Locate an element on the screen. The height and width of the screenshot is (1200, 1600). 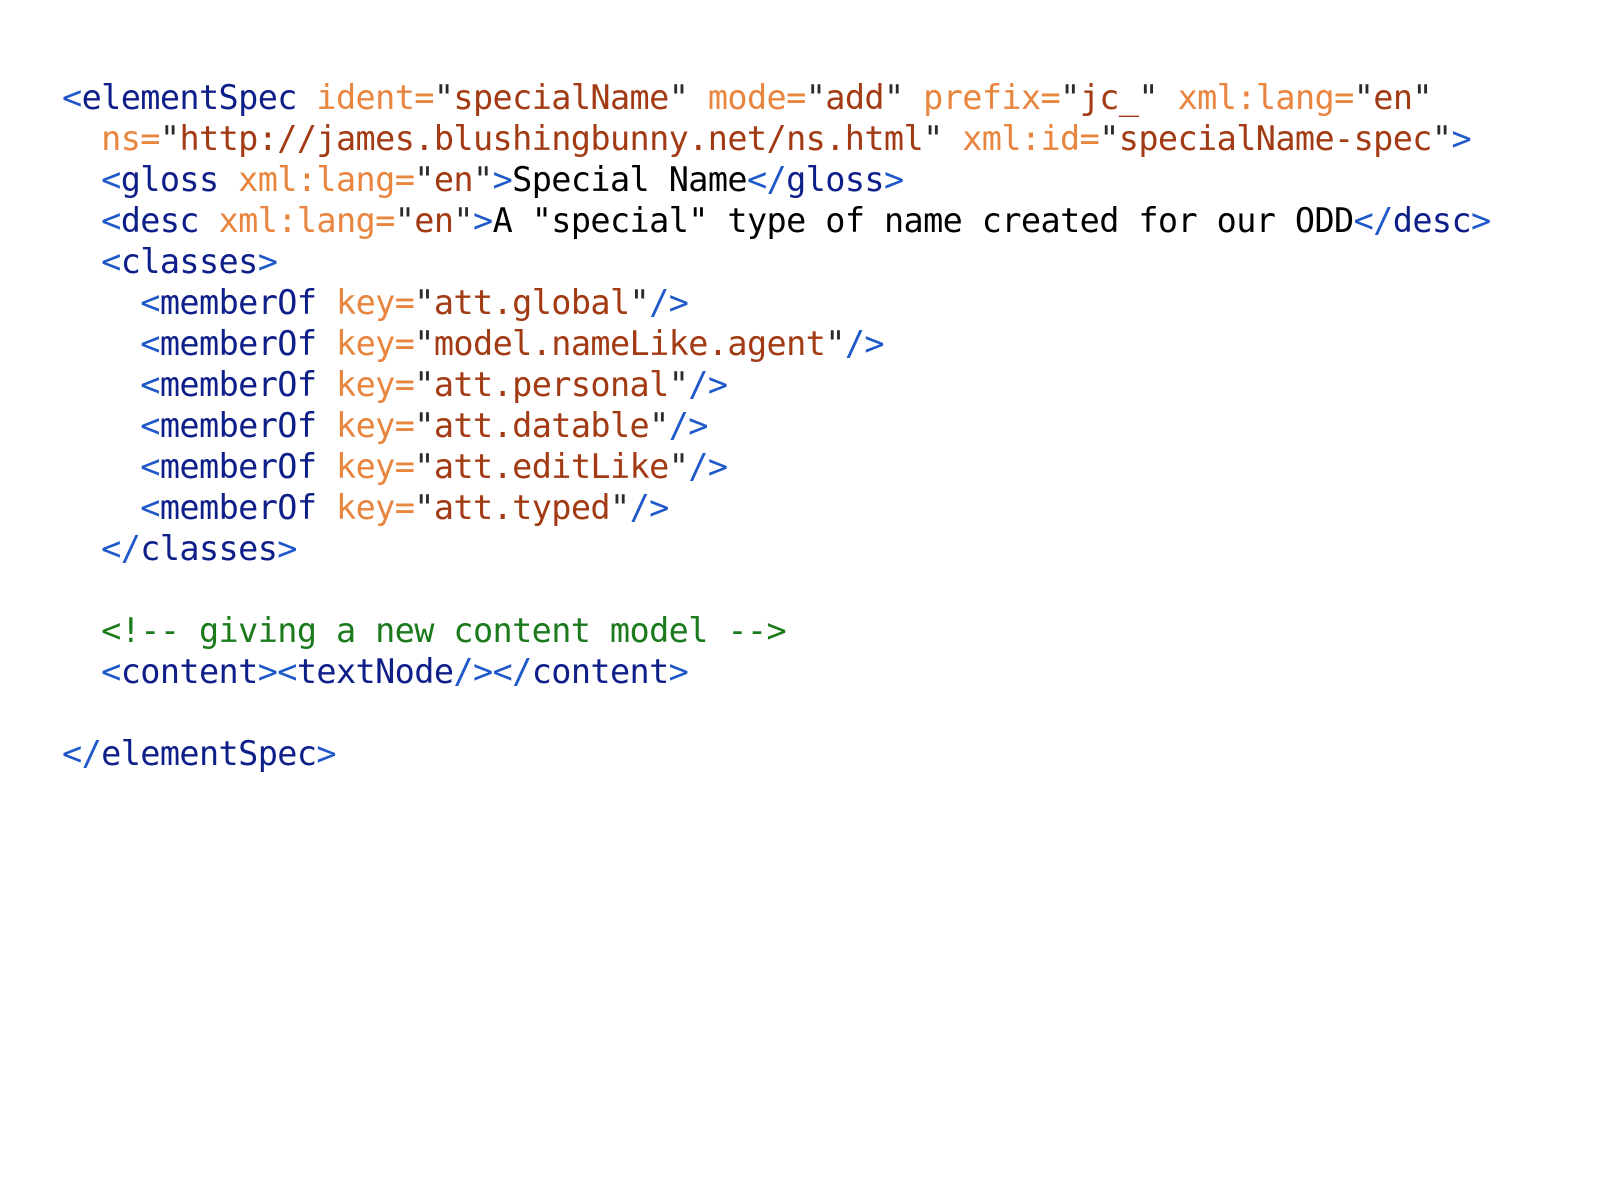
code-line: <memberOf key="model.nameLike.agent"/> is located at coordinates (822, 343).